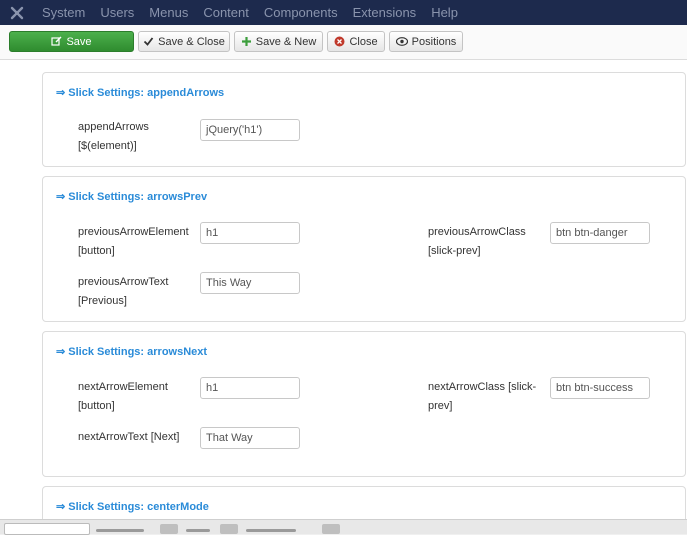 The height and width of the screenshot is (535, 687). I want to click on close-circle-icon, so click(339, 41).